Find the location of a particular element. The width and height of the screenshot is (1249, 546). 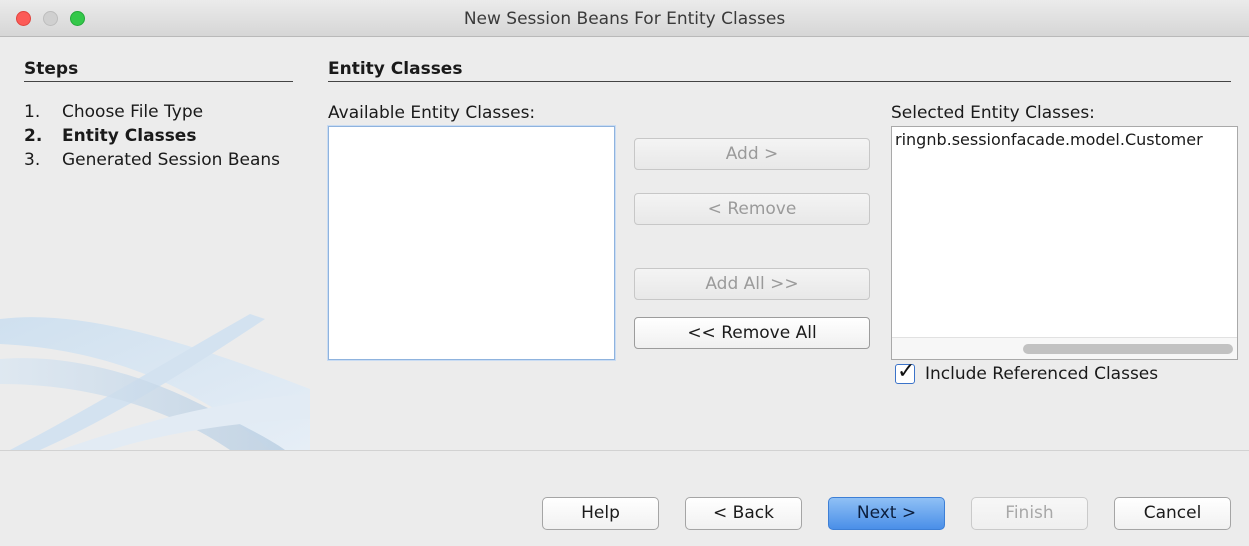

steps-heading: Steps is located at coordinates (51, 69).